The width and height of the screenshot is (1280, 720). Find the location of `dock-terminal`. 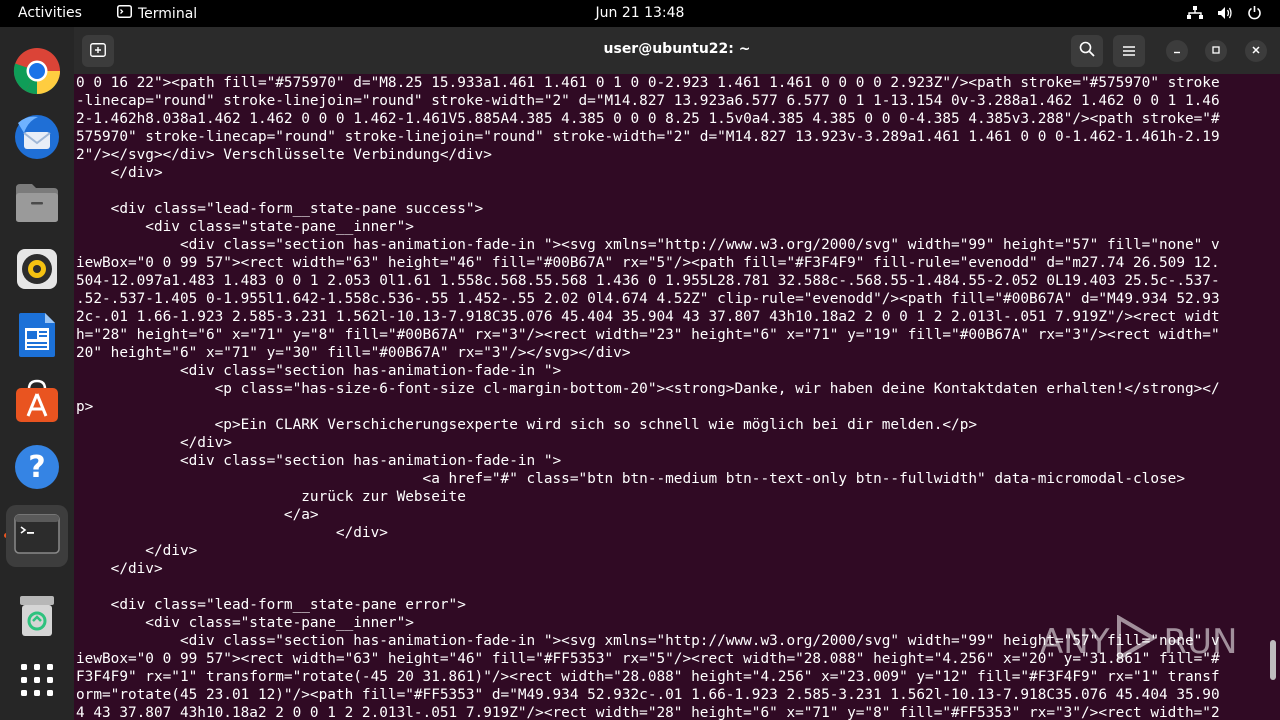

dock-terminal is located at coordinates (37, 536).